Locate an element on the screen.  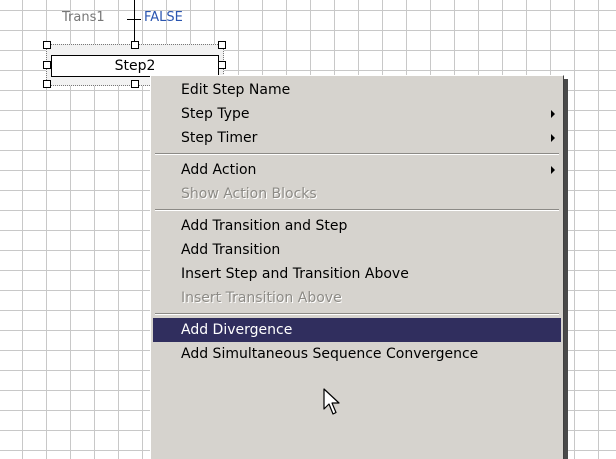
menu-item-label: Insert Transition Above is located at coordinates (261, 298).